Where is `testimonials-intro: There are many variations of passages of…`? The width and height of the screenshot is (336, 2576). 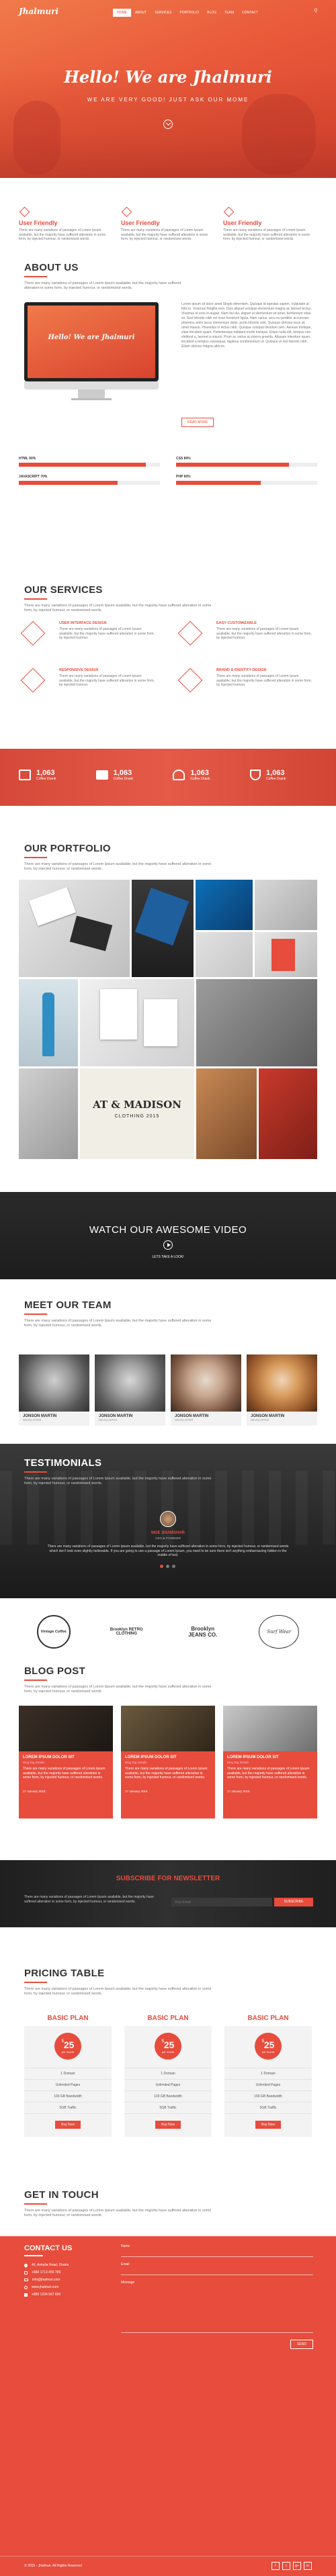
testimonials-intro: There are many variations of passages of… is located at coordinates (118, 1481).